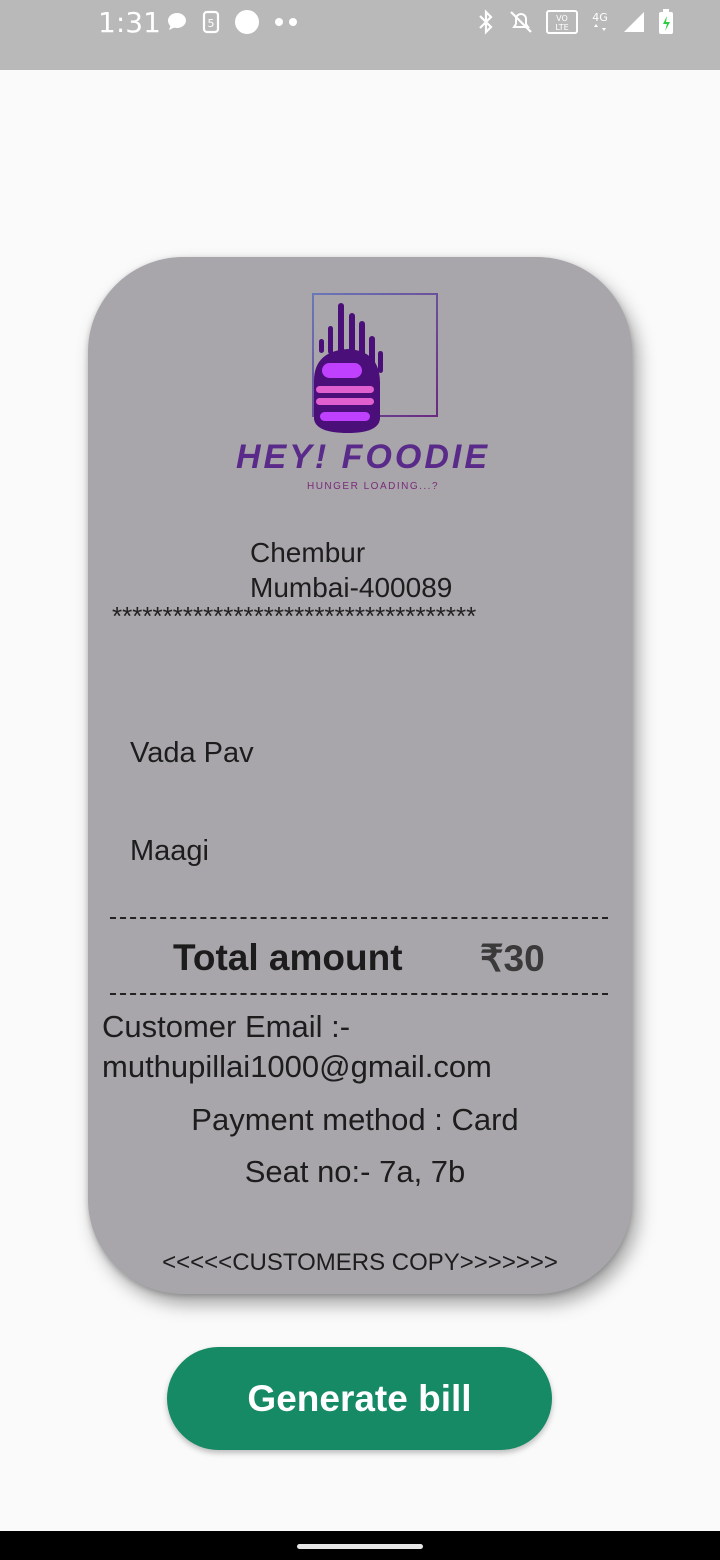 This screenshot has height=1560, width=720. I want to click on sim-icon: 5, so click(211, 22).